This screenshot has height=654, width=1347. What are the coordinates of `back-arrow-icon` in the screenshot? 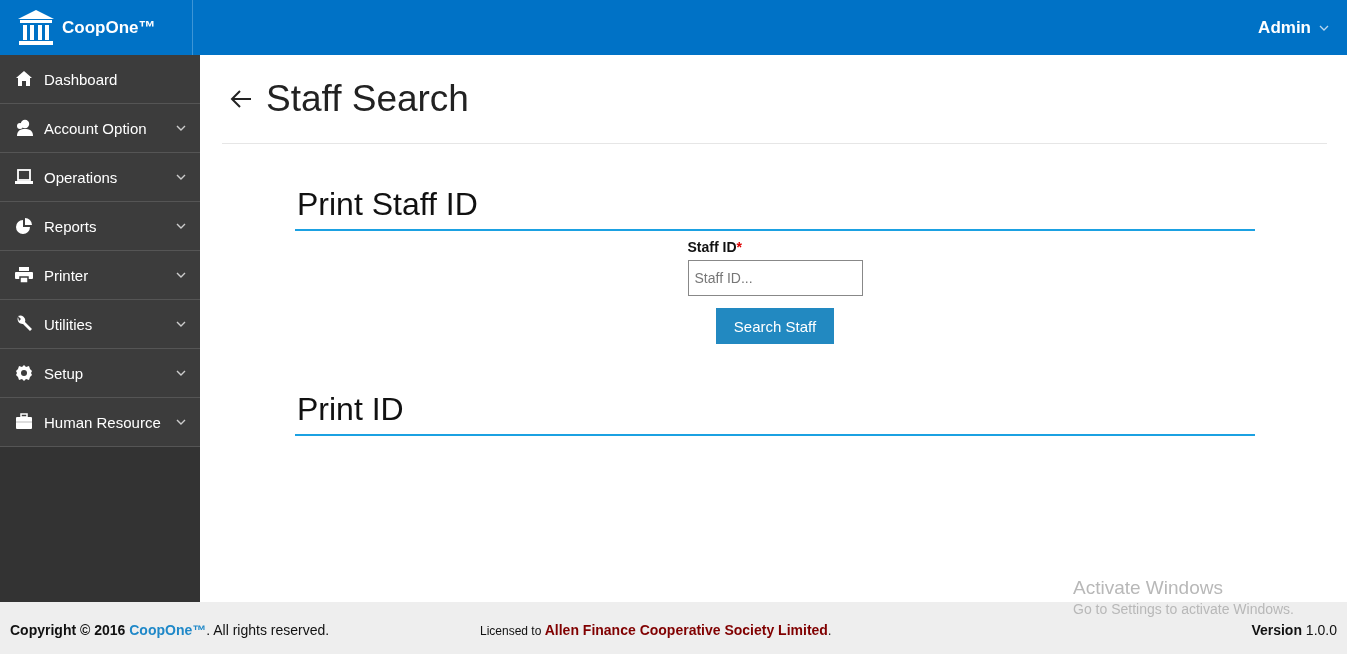 It's located at (241, 99).